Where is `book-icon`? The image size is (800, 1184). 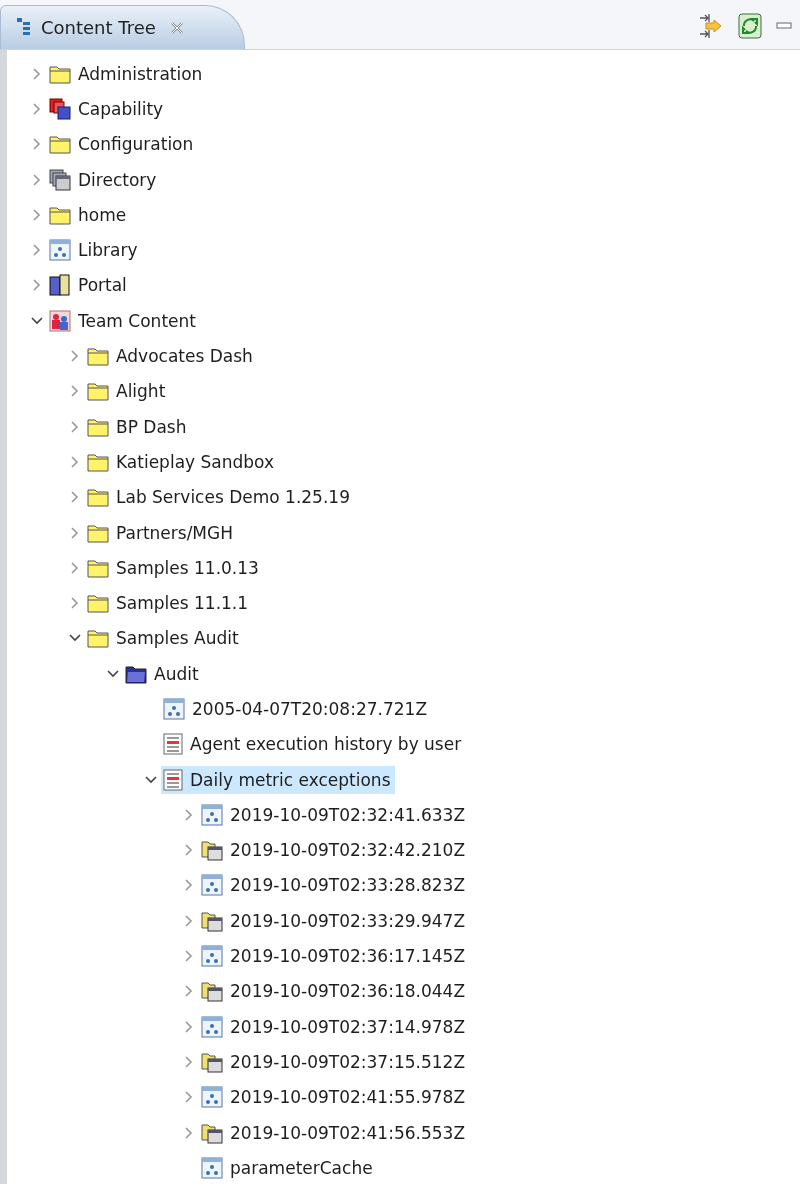
book-icon is located at coordinates (60, 285).